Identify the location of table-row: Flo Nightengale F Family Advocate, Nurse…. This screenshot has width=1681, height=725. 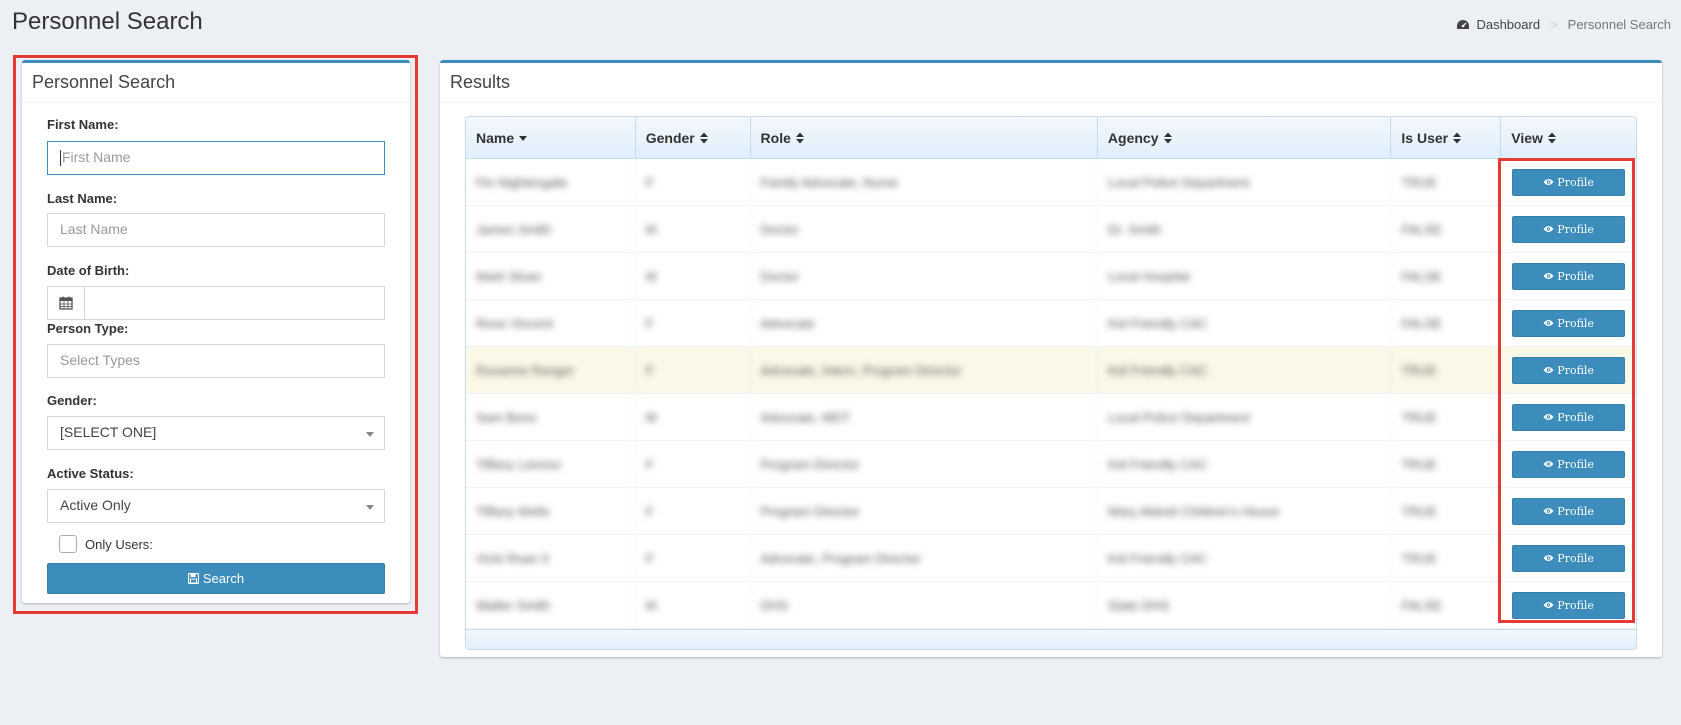
(1051, 182).